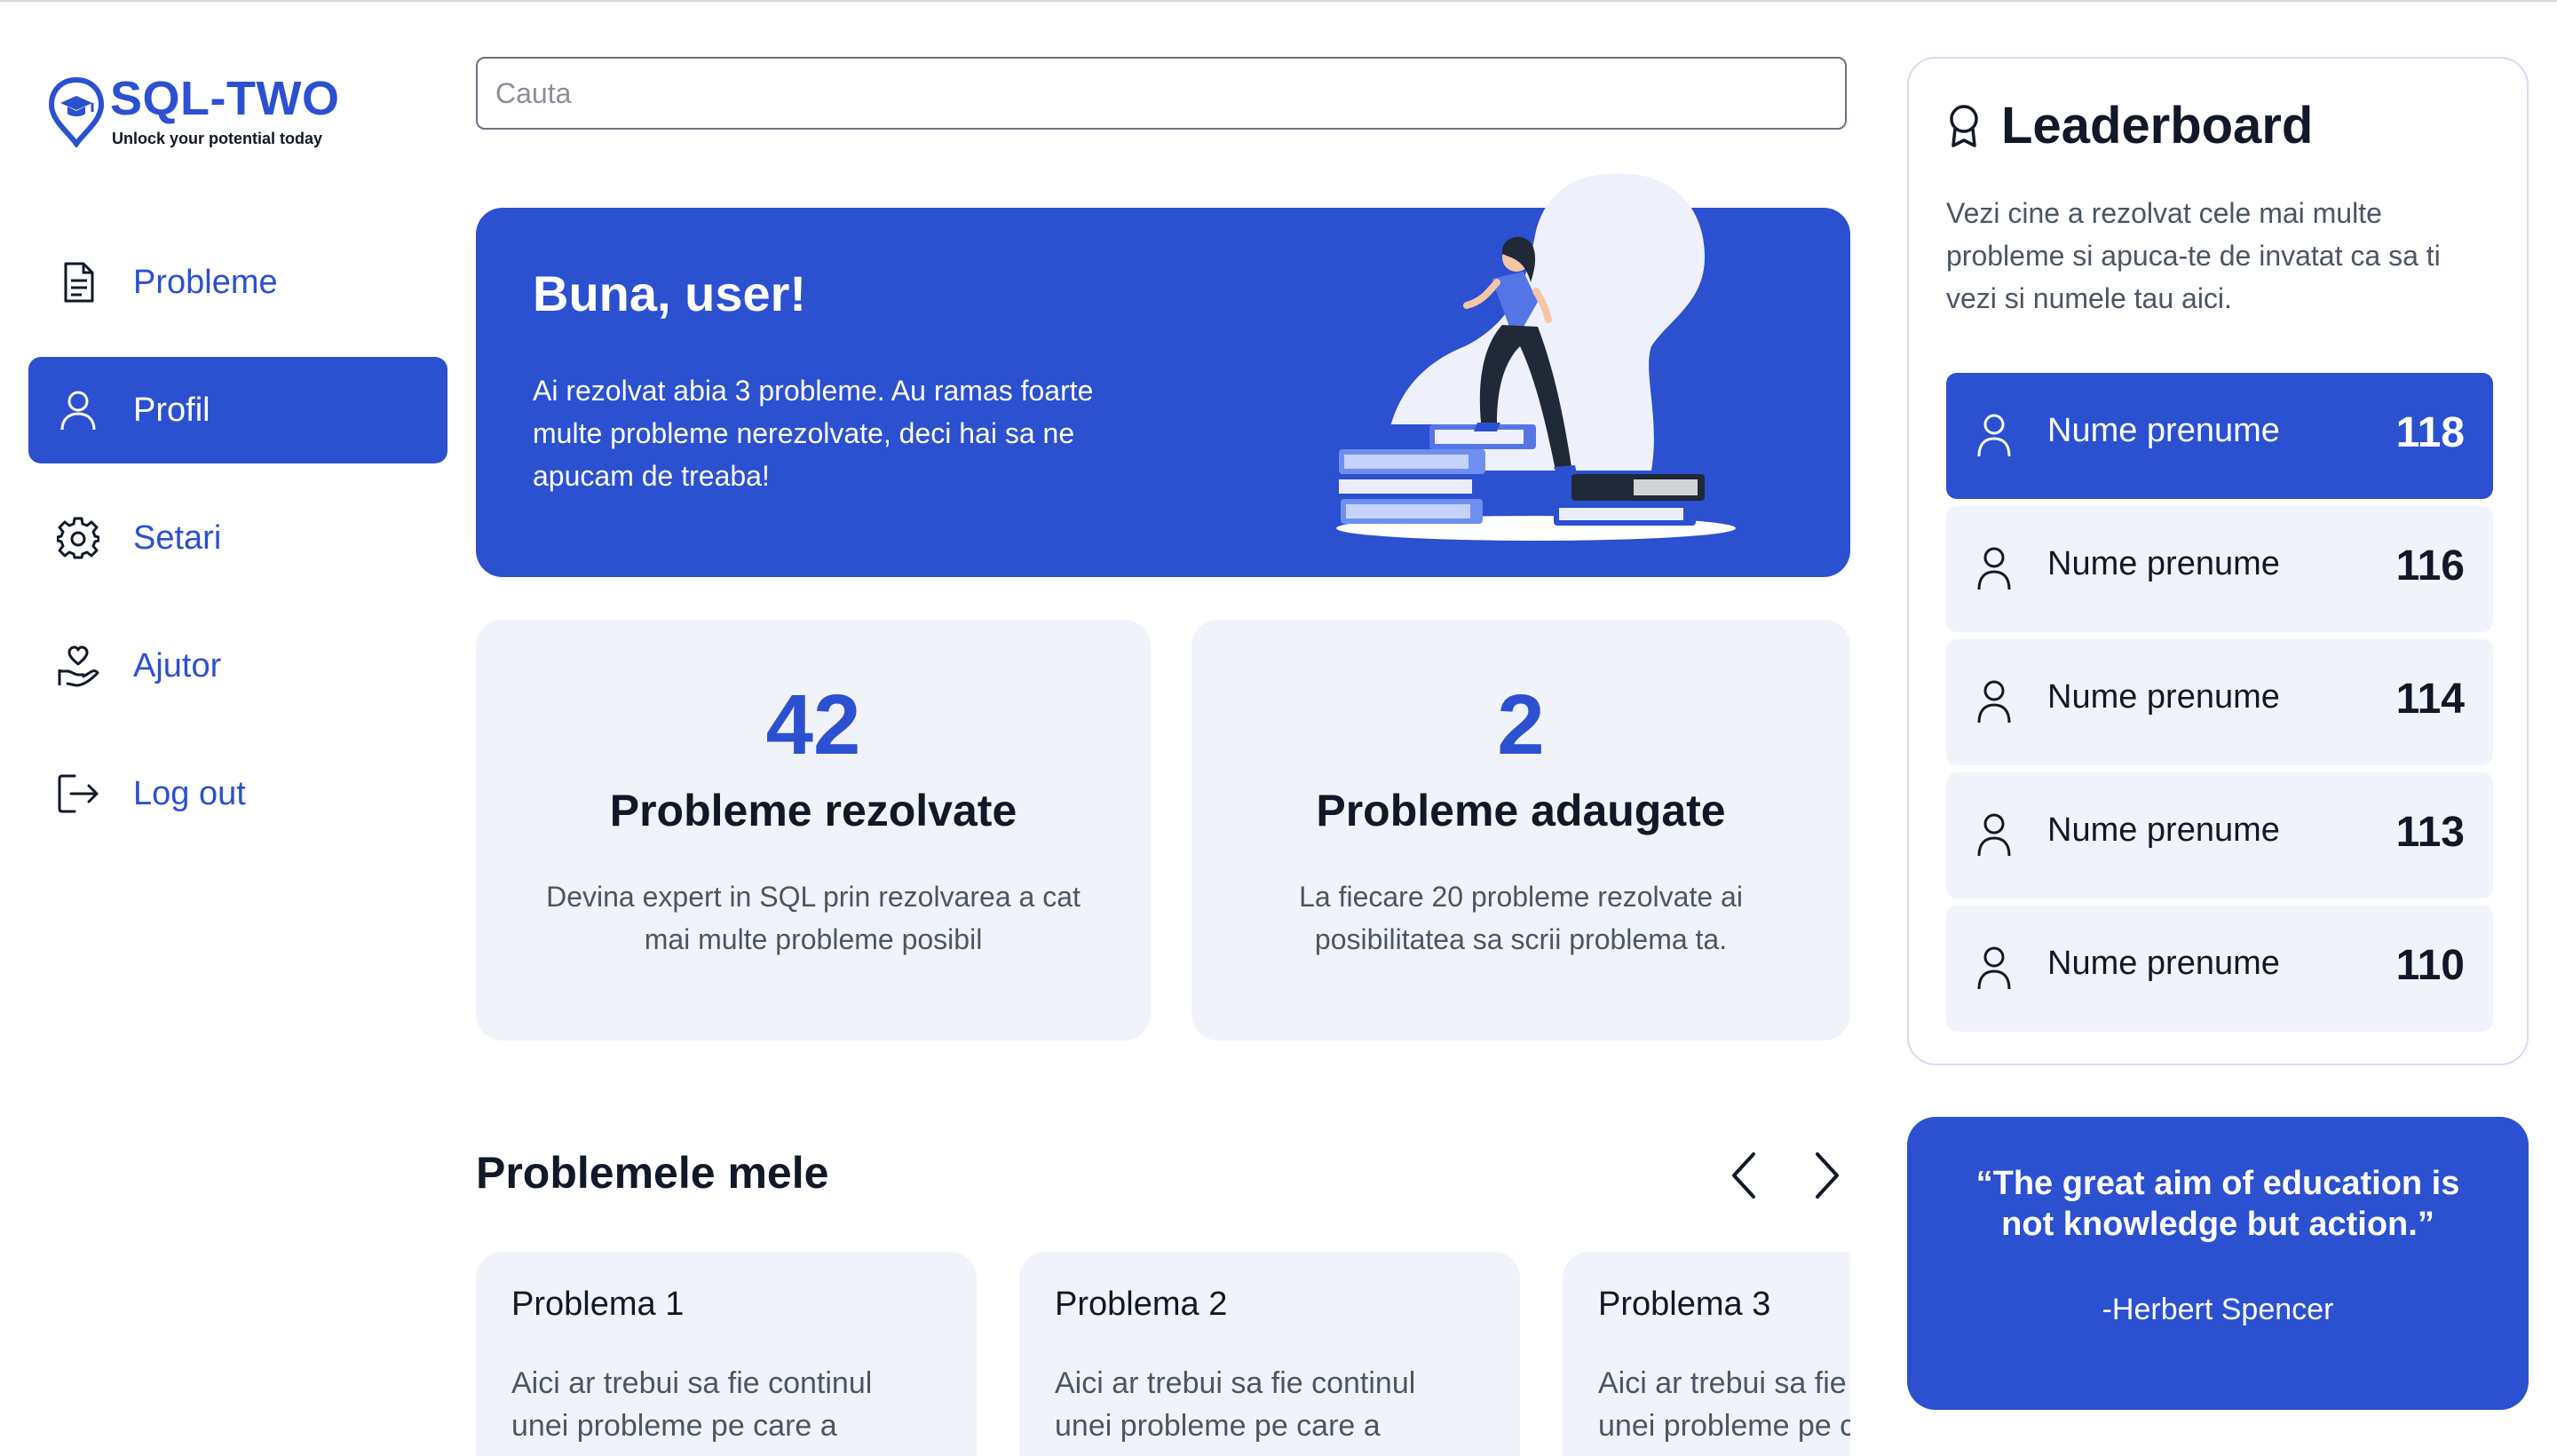  Describe the element at coordinates (2430, 699) in the screenshot. I see `leaderboard-score: 114` at that location.